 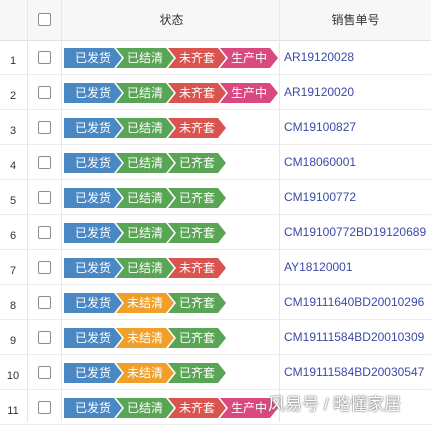 I want to click on table-row: 6 已发货 已结清 已齐套 CM19100772BD19120689, so click(x=215, y=232).